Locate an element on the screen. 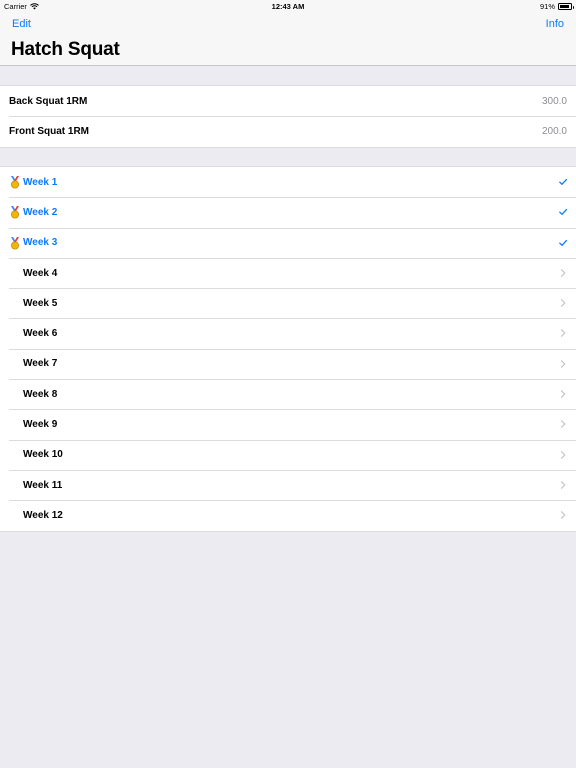 This screenshot has height=768, width=576. week-row: Week 5 is located at coordinates (288, 303).